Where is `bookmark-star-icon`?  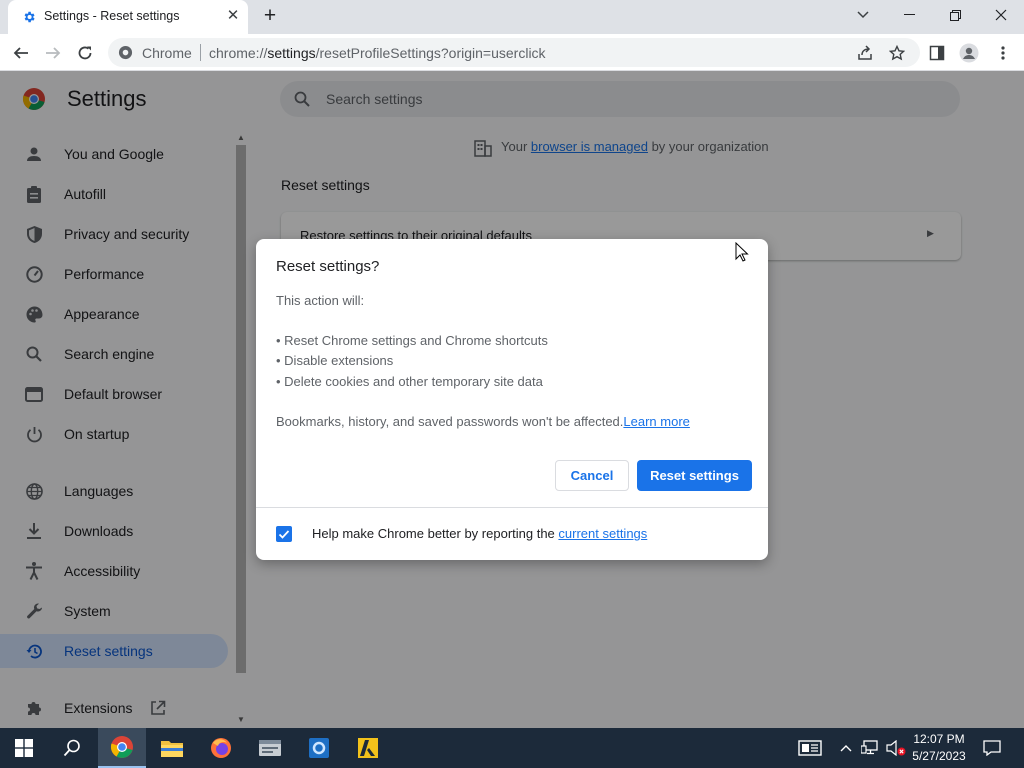 bookmark-star-icon is located at coordinates (897, 53).